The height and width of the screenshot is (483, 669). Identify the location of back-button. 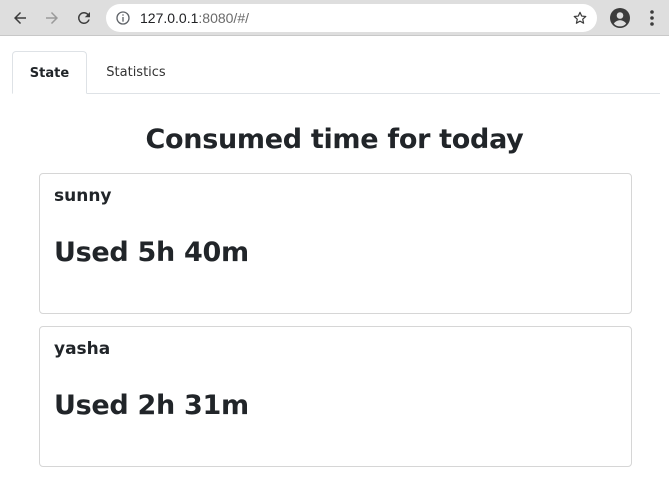
(20, 18).